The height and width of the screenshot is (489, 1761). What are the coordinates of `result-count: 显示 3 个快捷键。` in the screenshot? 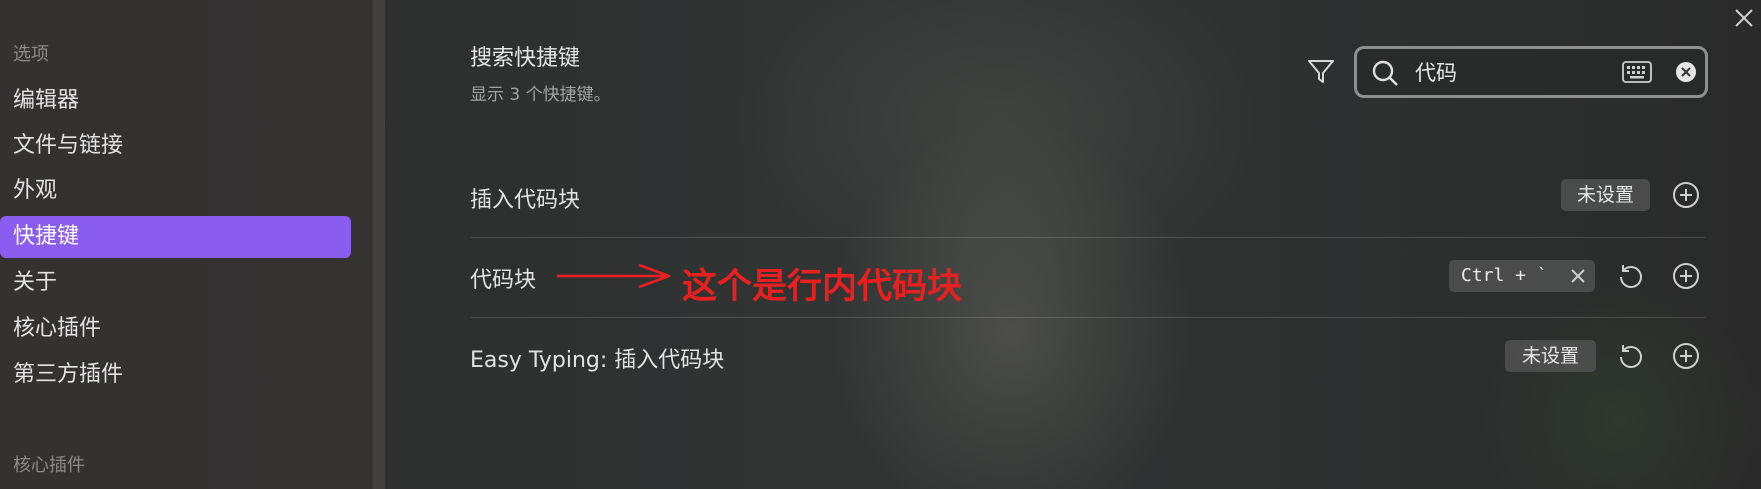 It's located at (540, 95).